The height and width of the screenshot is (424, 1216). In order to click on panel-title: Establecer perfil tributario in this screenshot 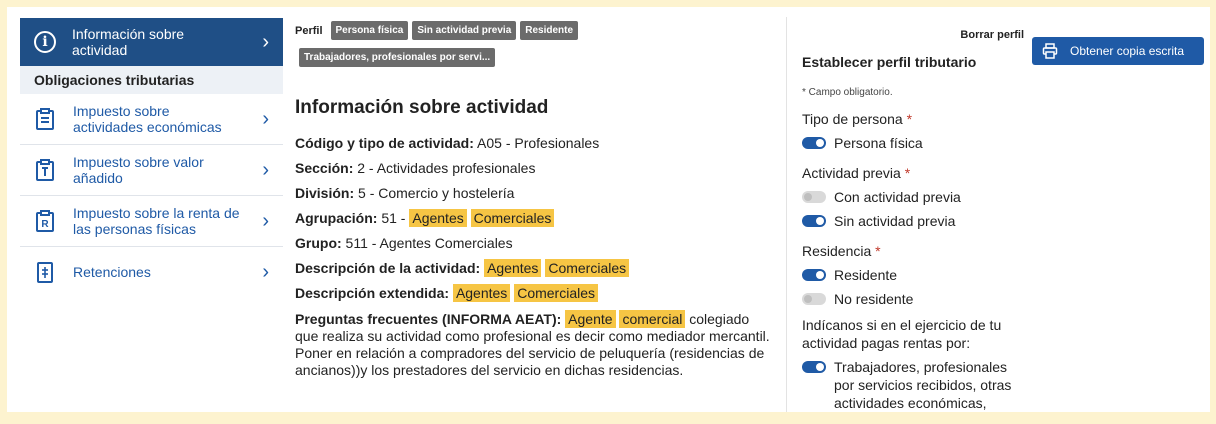, I will do `click(889, 62)`.